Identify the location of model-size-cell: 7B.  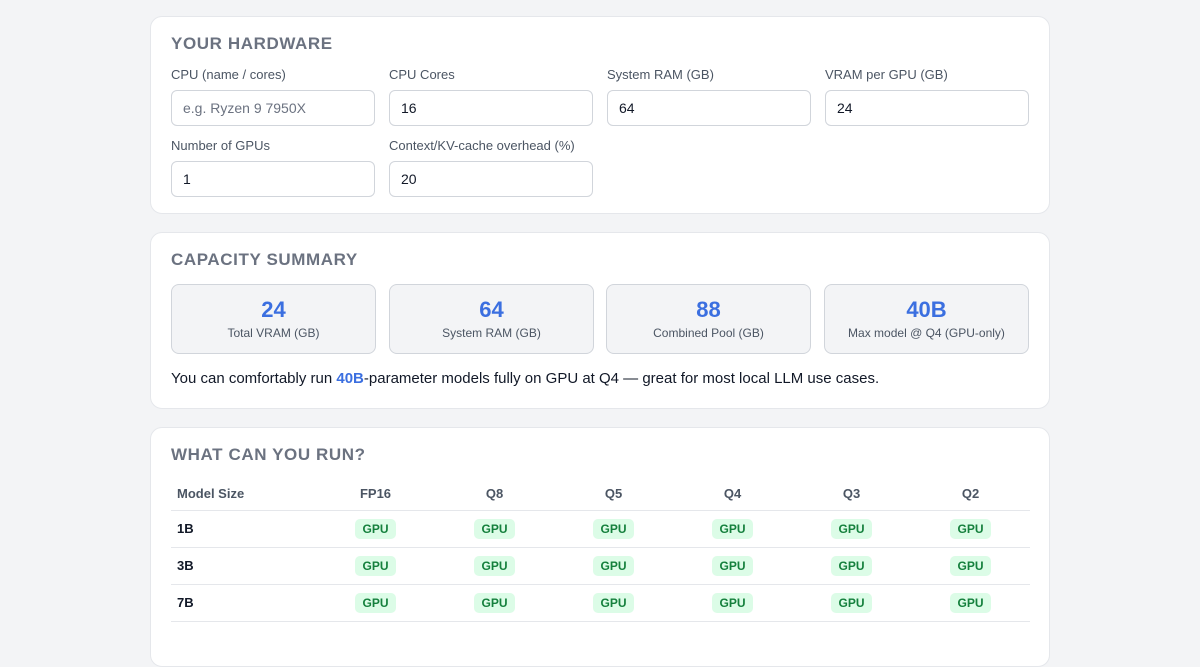
(243, 603).